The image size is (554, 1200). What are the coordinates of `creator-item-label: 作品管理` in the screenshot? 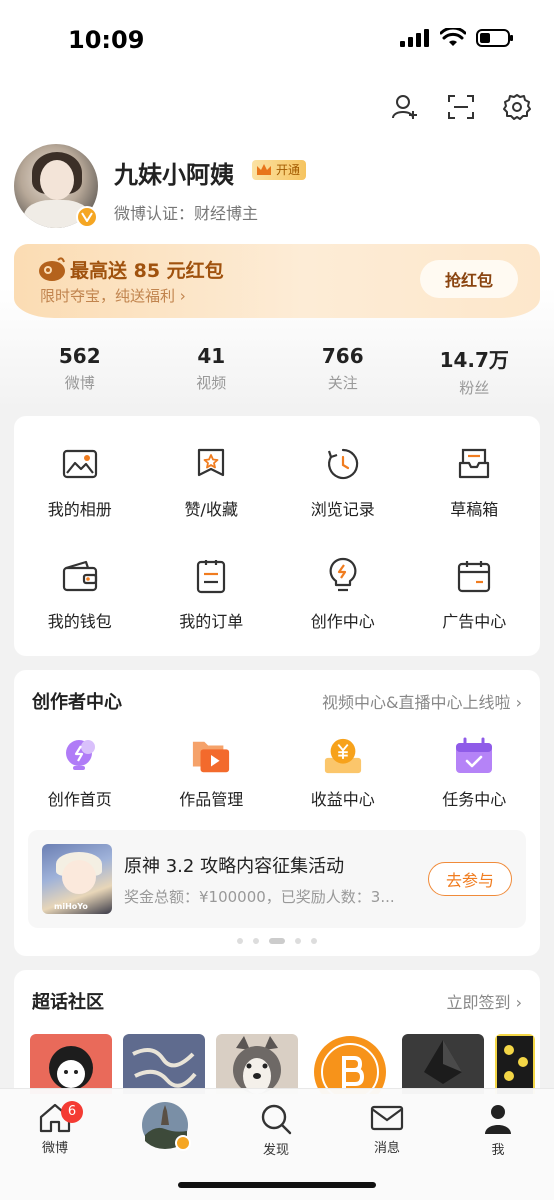 It's located at (211, 799).